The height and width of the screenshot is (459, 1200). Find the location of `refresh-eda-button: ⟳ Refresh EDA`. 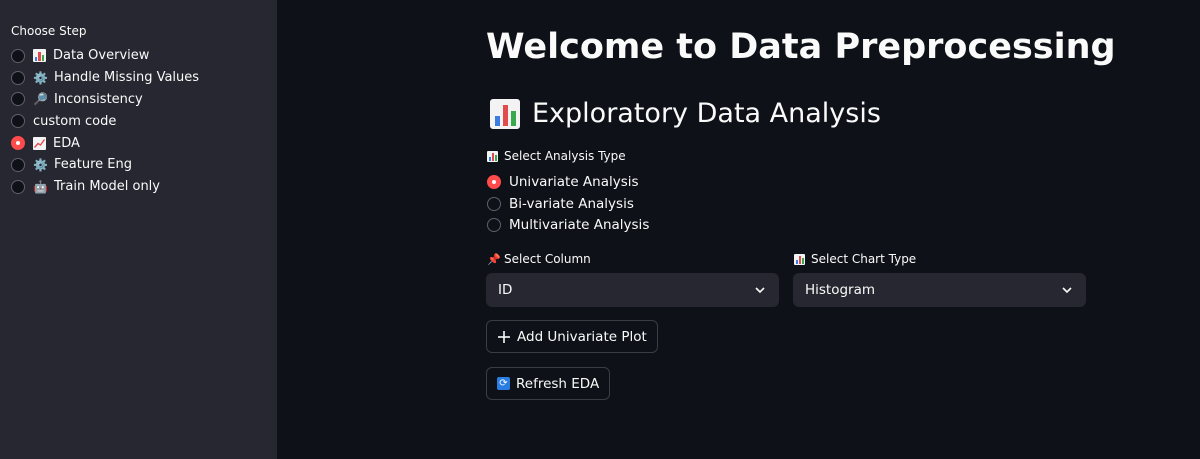

refresh-eda-button: ⟳ Refresh EDA is located at coordinates (548, 383).